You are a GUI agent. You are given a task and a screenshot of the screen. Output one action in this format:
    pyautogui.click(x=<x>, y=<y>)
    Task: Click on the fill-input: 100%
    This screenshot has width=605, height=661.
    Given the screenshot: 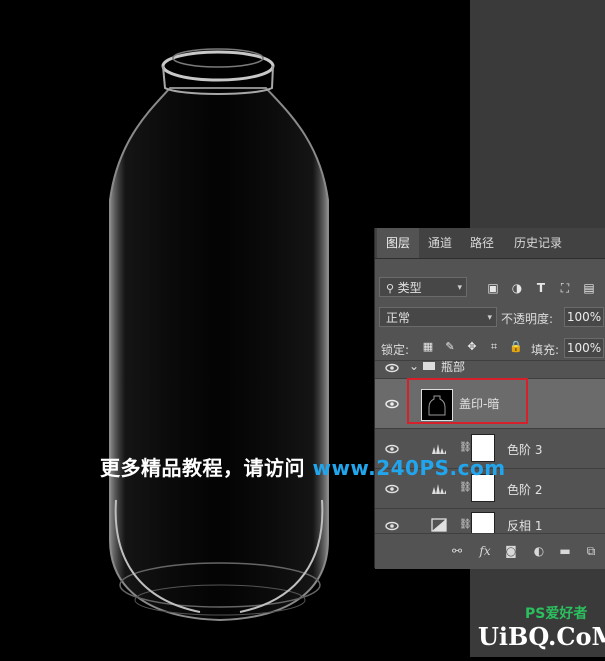 What is the action you would take?
    pyautogui.click(x=584, y=348)
    